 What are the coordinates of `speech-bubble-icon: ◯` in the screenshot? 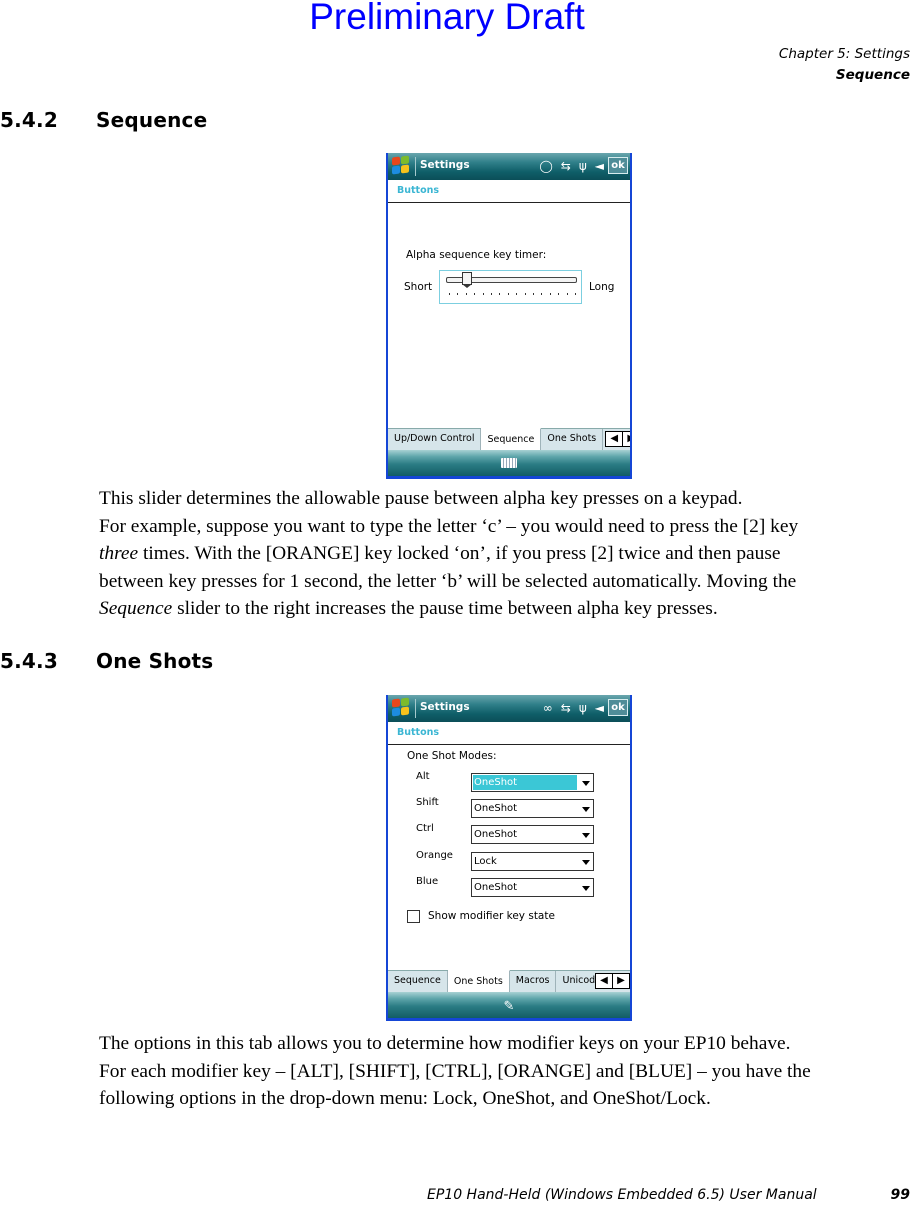 It's located at (545, 166).